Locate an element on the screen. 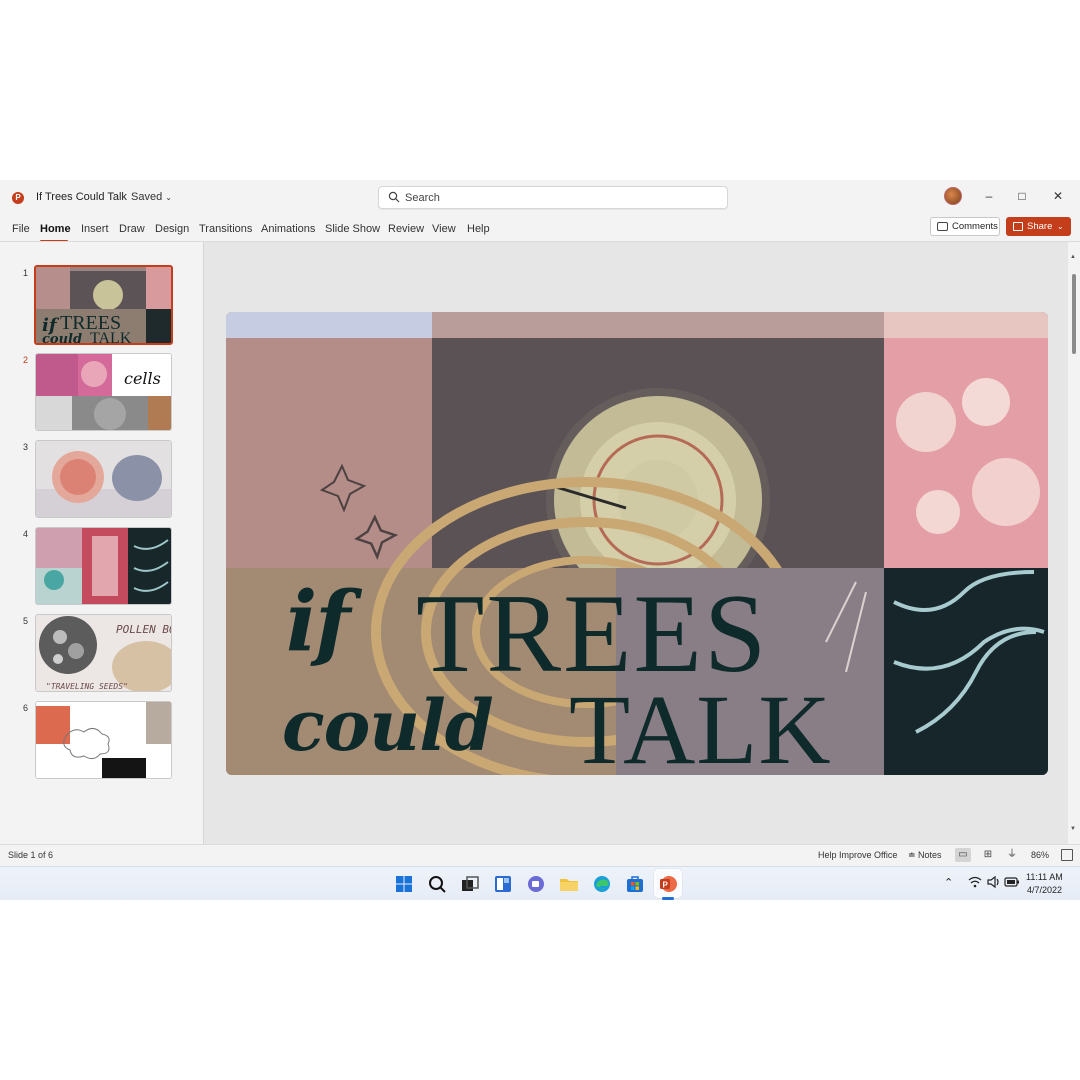 Image resolution: width=1080 pixels, height=1080 pixels. thumbnail-number: 3 is located at coordinates (26, 447).